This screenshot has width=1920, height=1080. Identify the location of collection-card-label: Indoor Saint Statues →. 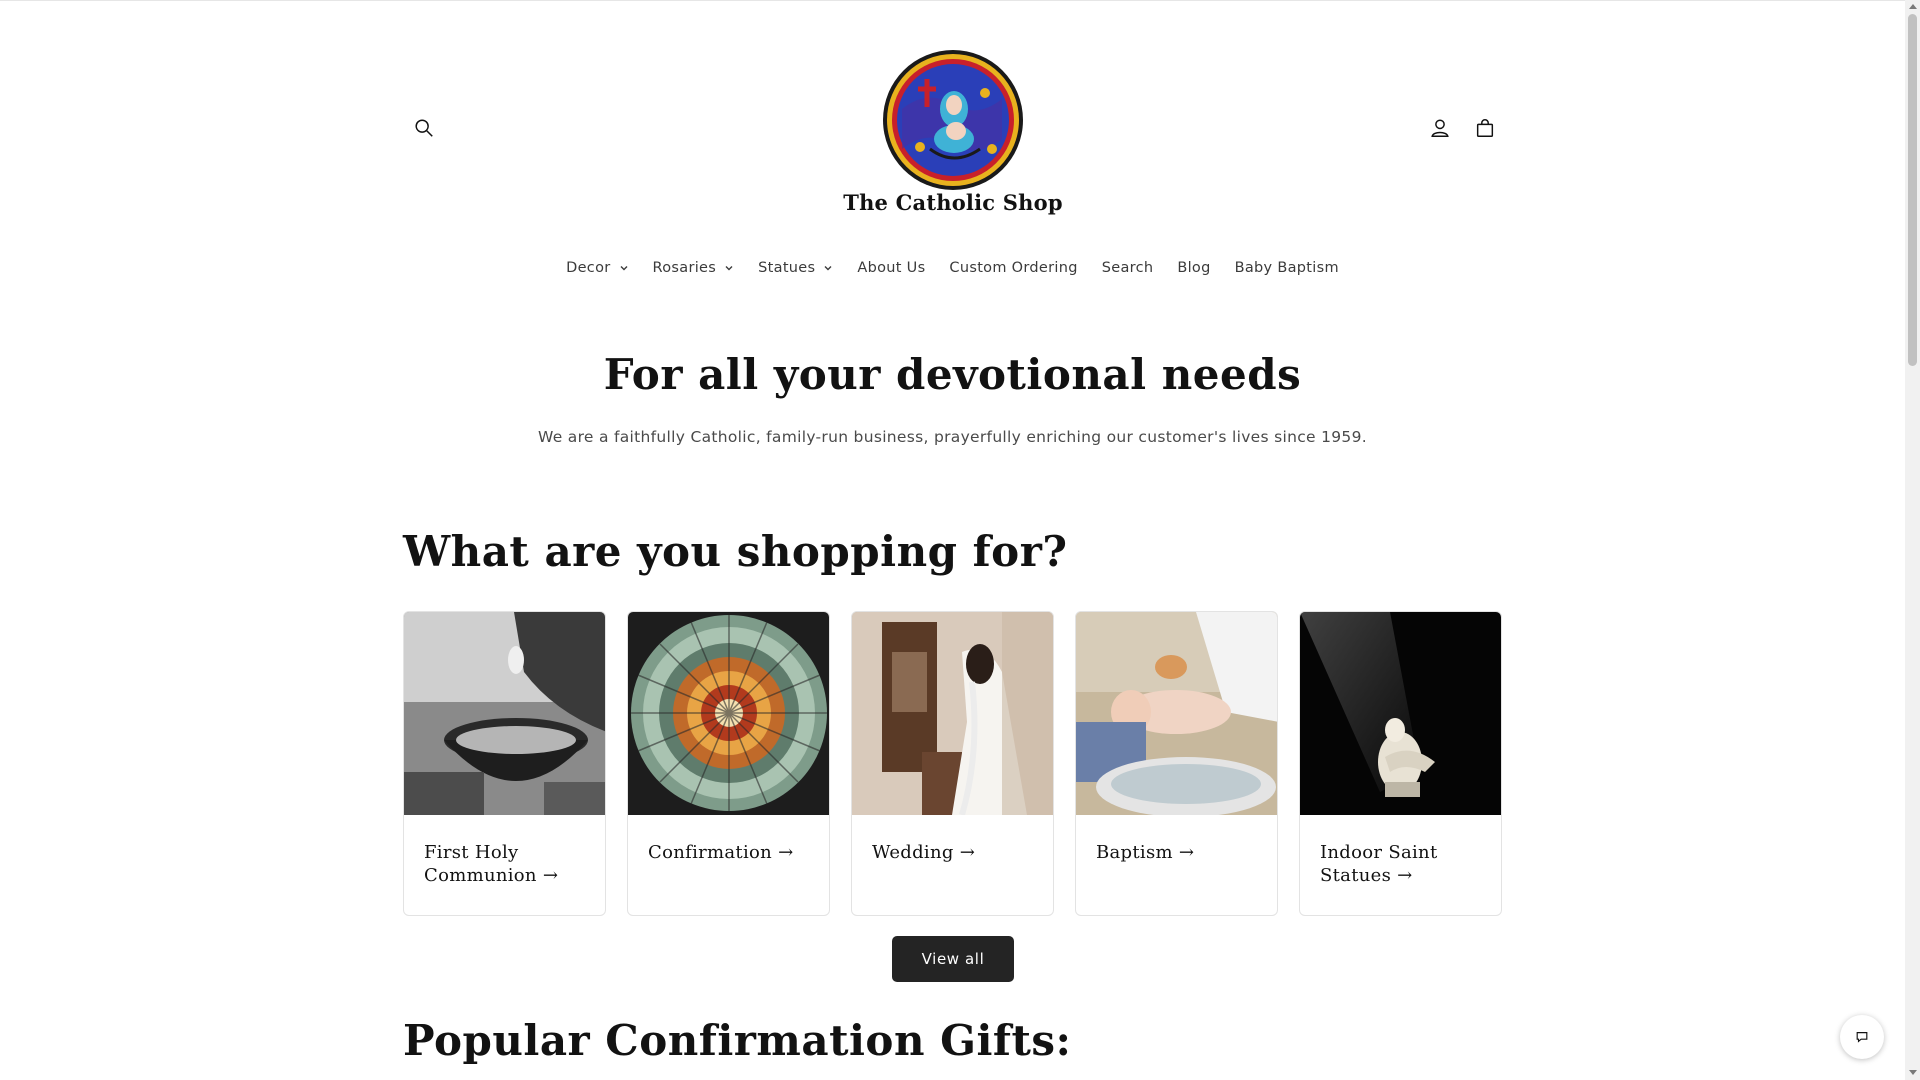
(1379, 864).